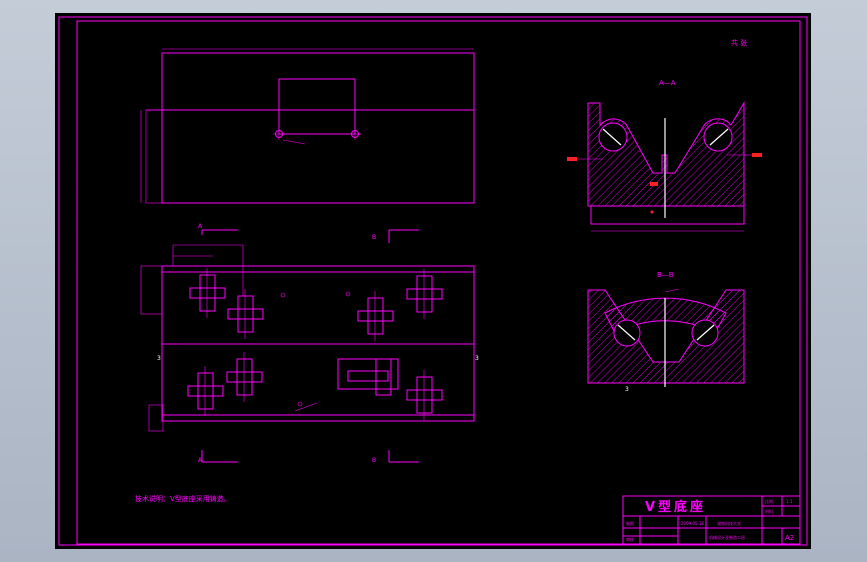 The height and width of the screenshot is (562, 867). Describe the element at coordinates (667, 83) in the screenshot. I see `section-a-a-label: A—A` at that location.